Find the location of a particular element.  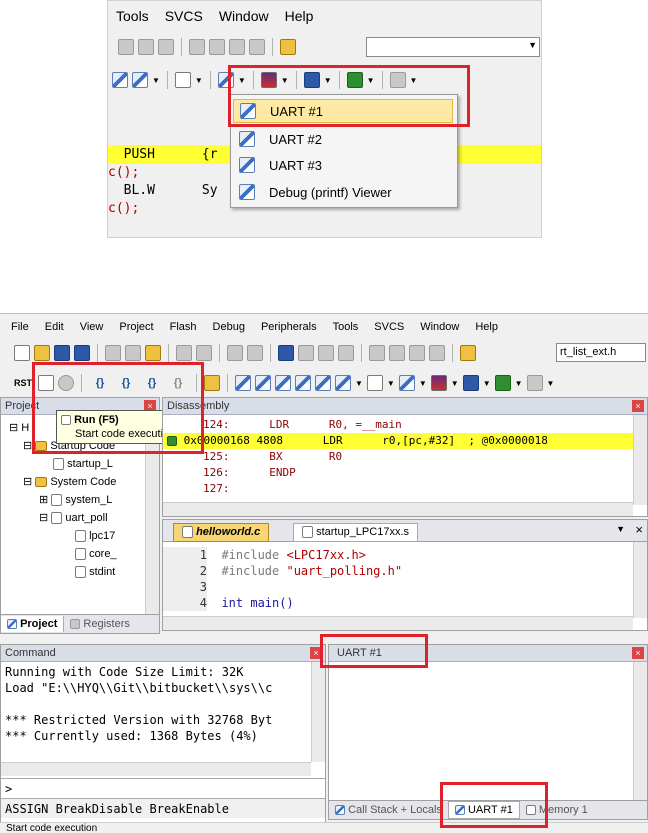

analysis-icon is located at coordinates (438, 383).